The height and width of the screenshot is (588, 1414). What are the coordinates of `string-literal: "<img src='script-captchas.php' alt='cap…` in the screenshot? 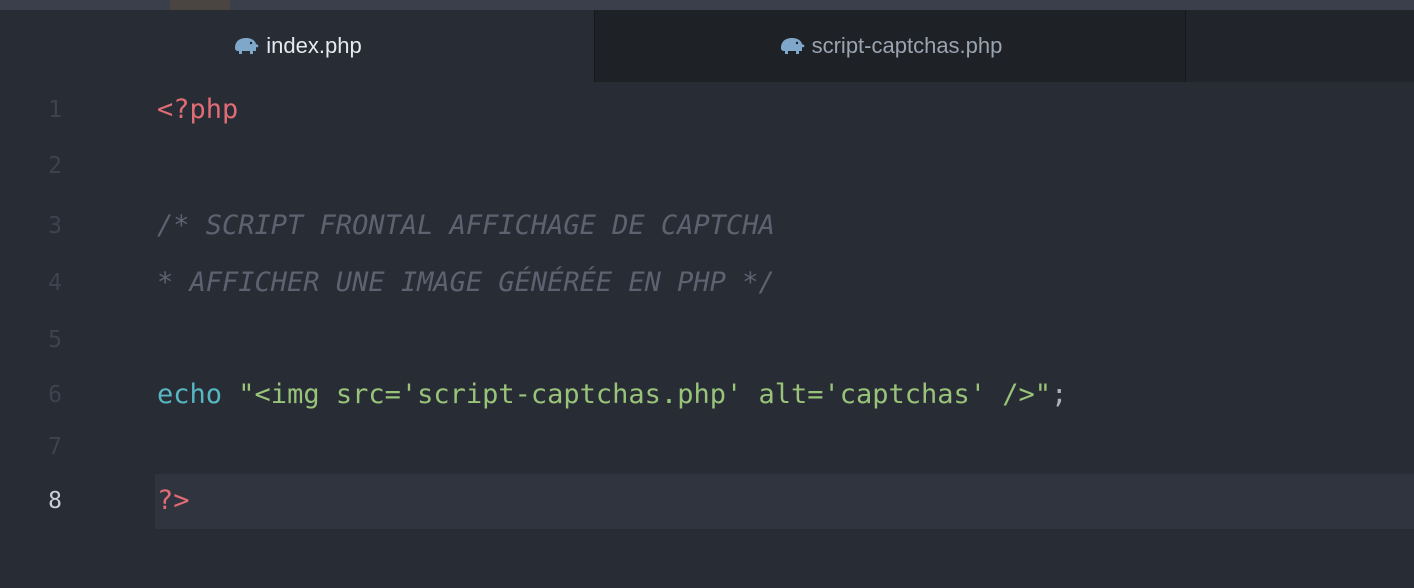 It's located at (645, 394).